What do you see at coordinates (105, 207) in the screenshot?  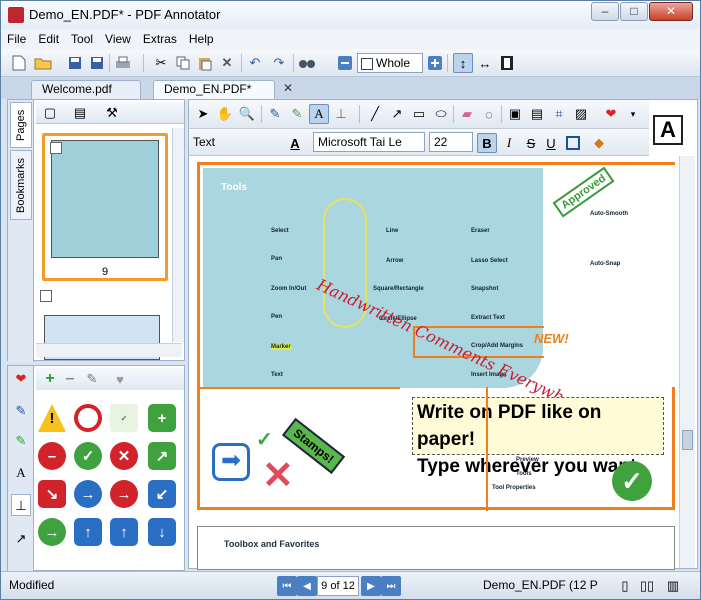 I see `page-thumbnail-selected: 9` at bounding box center [105, 207].